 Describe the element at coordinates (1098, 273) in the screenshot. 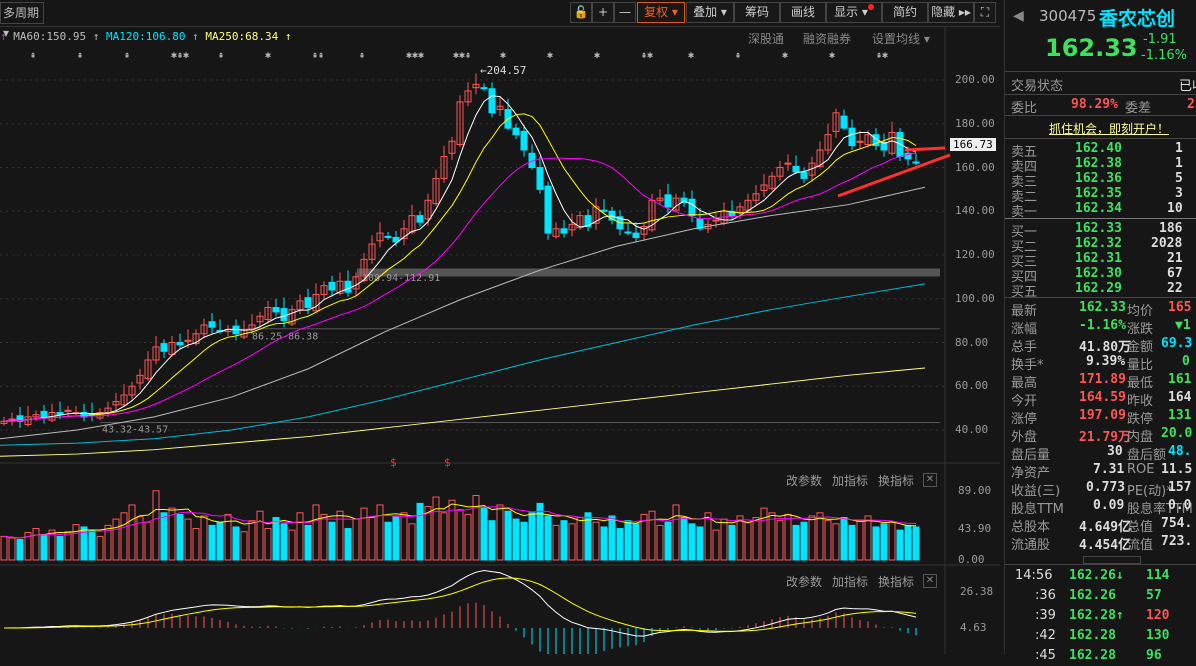

I see `bid-price: 162.30` at that location.